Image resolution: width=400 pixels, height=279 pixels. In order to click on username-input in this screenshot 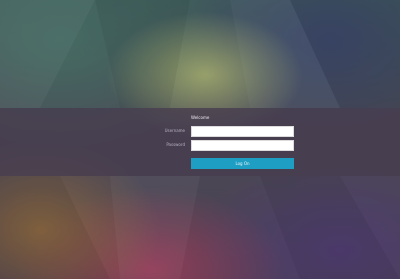, I will do `click(242, 131)`.